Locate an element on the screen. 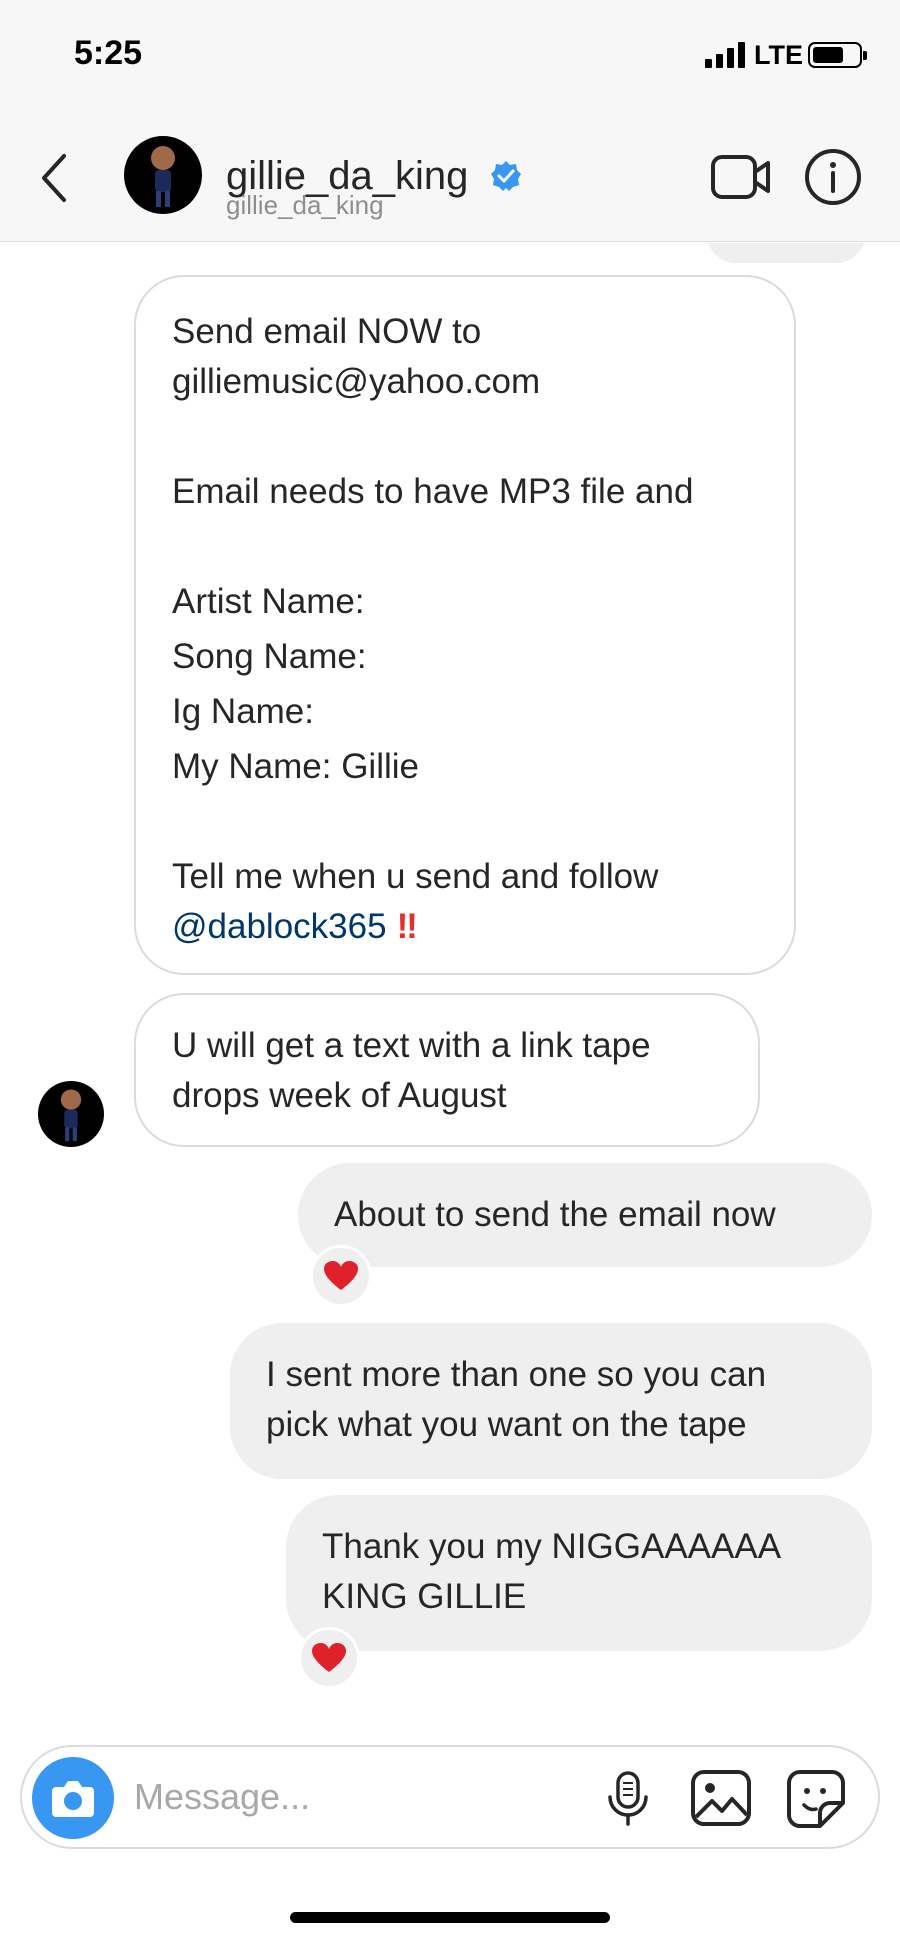 This screenshot has height=1948, width=900. sender-avatar is located at coordinates (71, 1114).